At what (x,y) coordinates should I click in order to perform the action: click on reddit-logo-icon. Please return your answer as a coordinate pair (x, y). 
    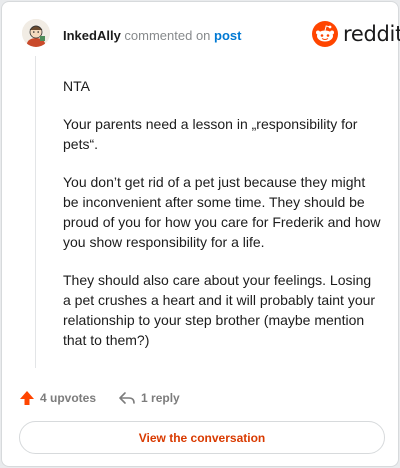
    Looking at the image, I should click on (325, 34).